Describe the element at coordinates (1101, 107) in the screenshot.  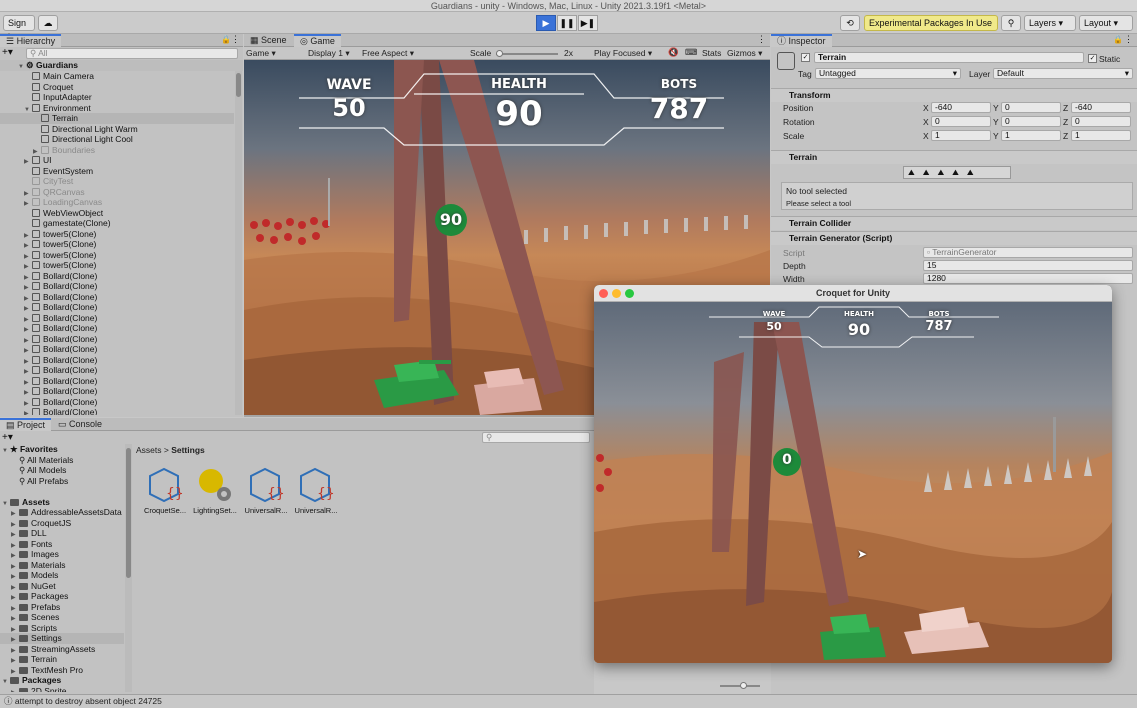
I see `position-z-field: -640` at that location.